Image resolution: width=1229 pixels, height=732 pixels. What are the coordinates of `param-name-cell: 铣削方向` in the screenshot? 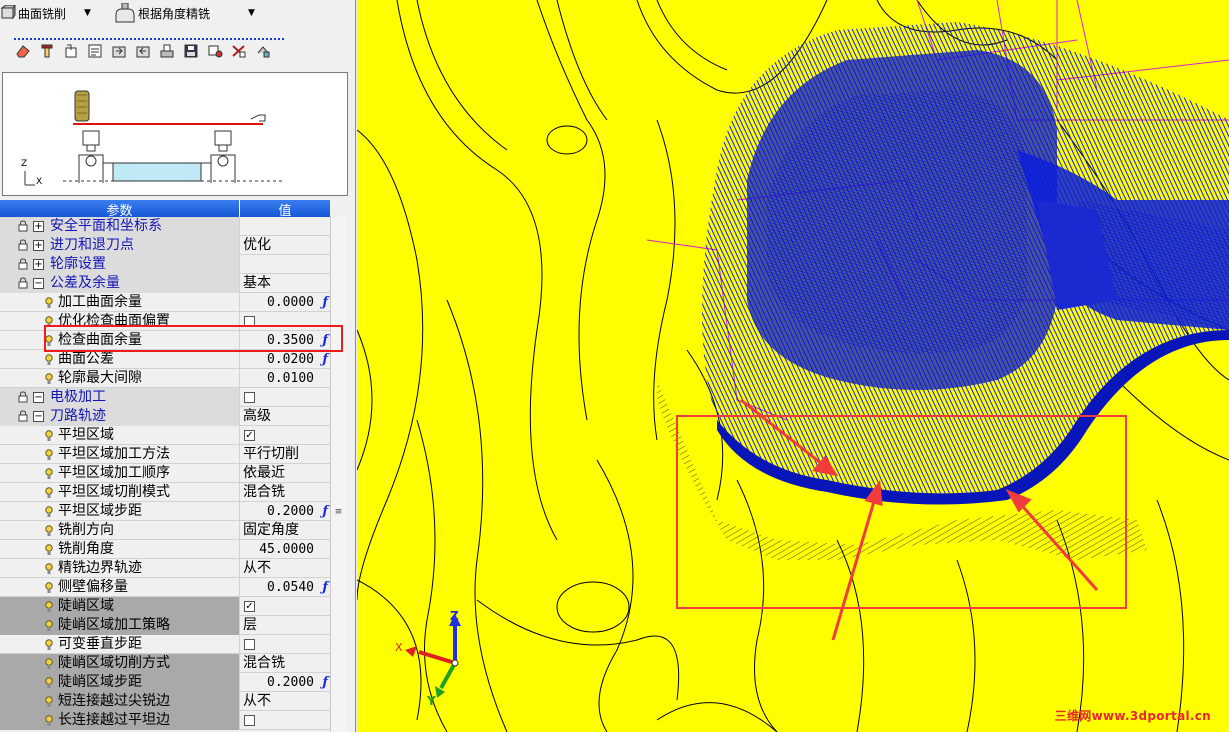 It's located at (120, 530).